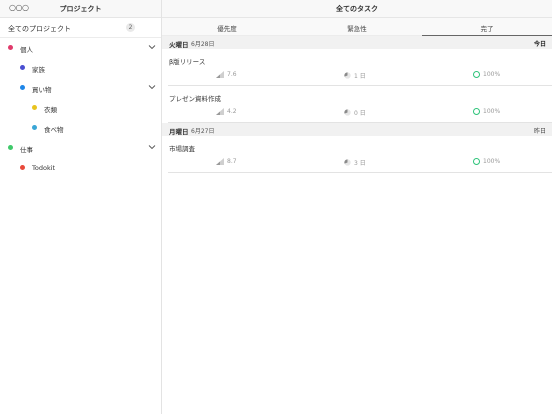 Image resolution: width=552 pixels, height=414 pixels. Describe the element at coordinates (26, 150) in the screenshot. I see `project-label: 仕事` at that location.